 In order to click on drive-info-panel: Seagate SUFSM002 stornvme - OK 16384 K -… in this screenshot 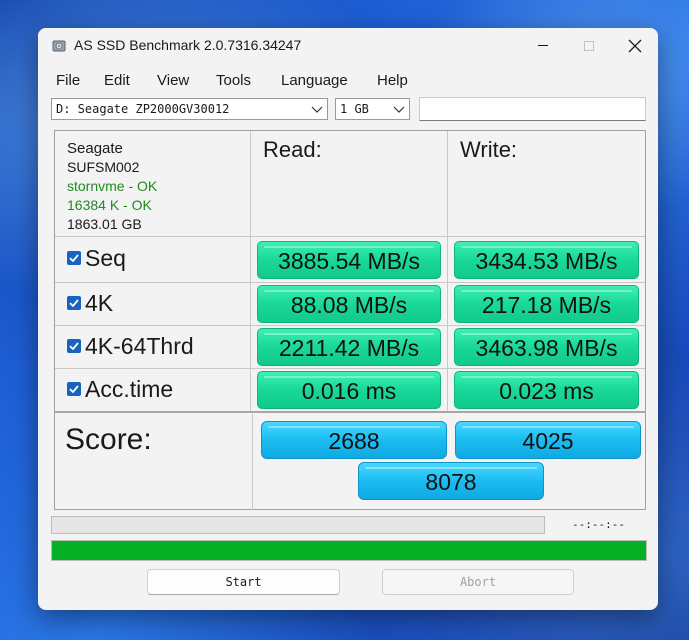, I will do `click(112, 186)`.